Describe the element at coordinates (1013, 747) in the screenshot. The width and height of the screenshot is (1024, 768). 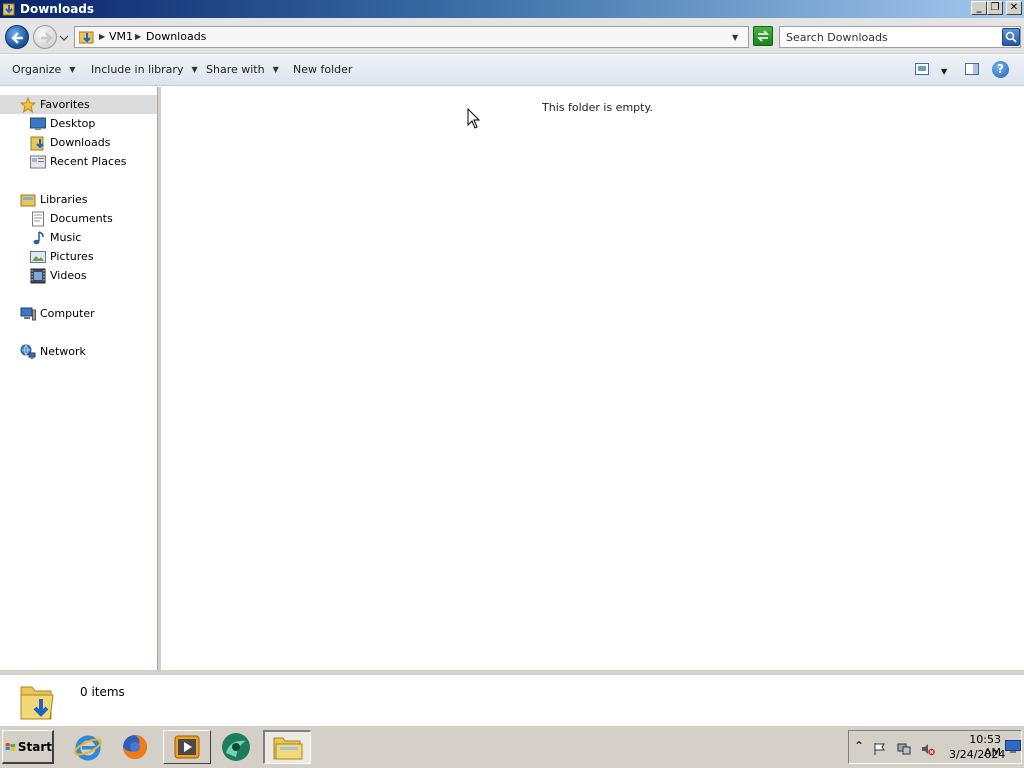
I see `show-desktop-icon` at that location.